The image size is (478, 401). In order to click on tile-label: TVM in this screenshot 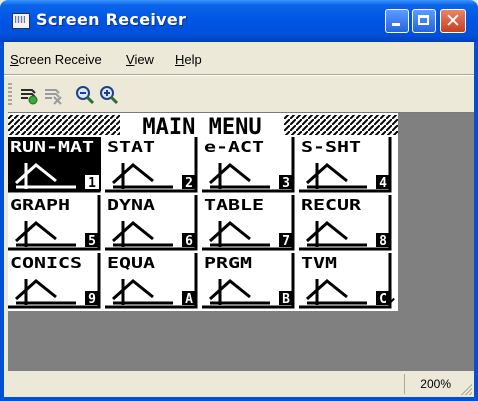, I will do `click(319, 263)`.